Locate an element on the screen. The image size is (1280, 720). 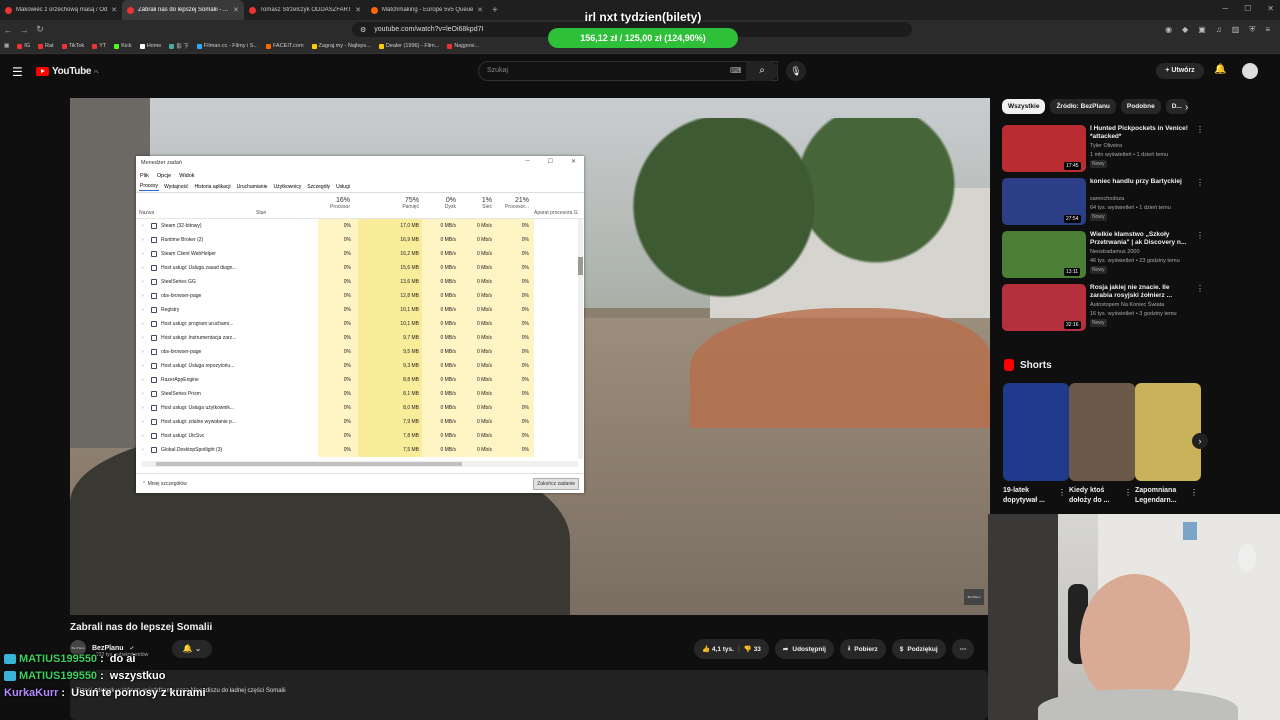
tab-startup: Uruchamianie is located at coordinates (252, 187).